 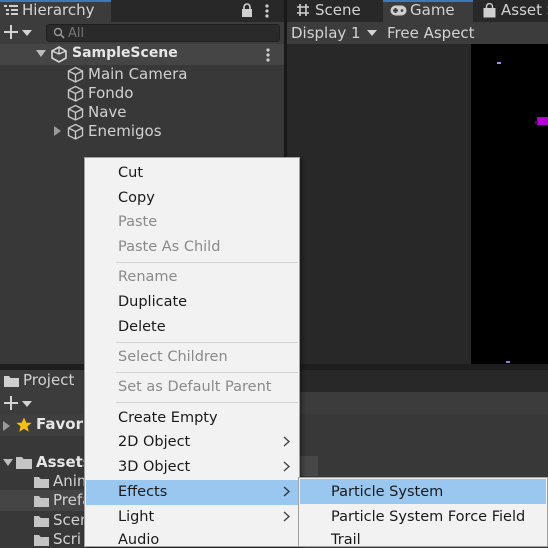 I want to click on list-icon, so click(x=11, y=10).